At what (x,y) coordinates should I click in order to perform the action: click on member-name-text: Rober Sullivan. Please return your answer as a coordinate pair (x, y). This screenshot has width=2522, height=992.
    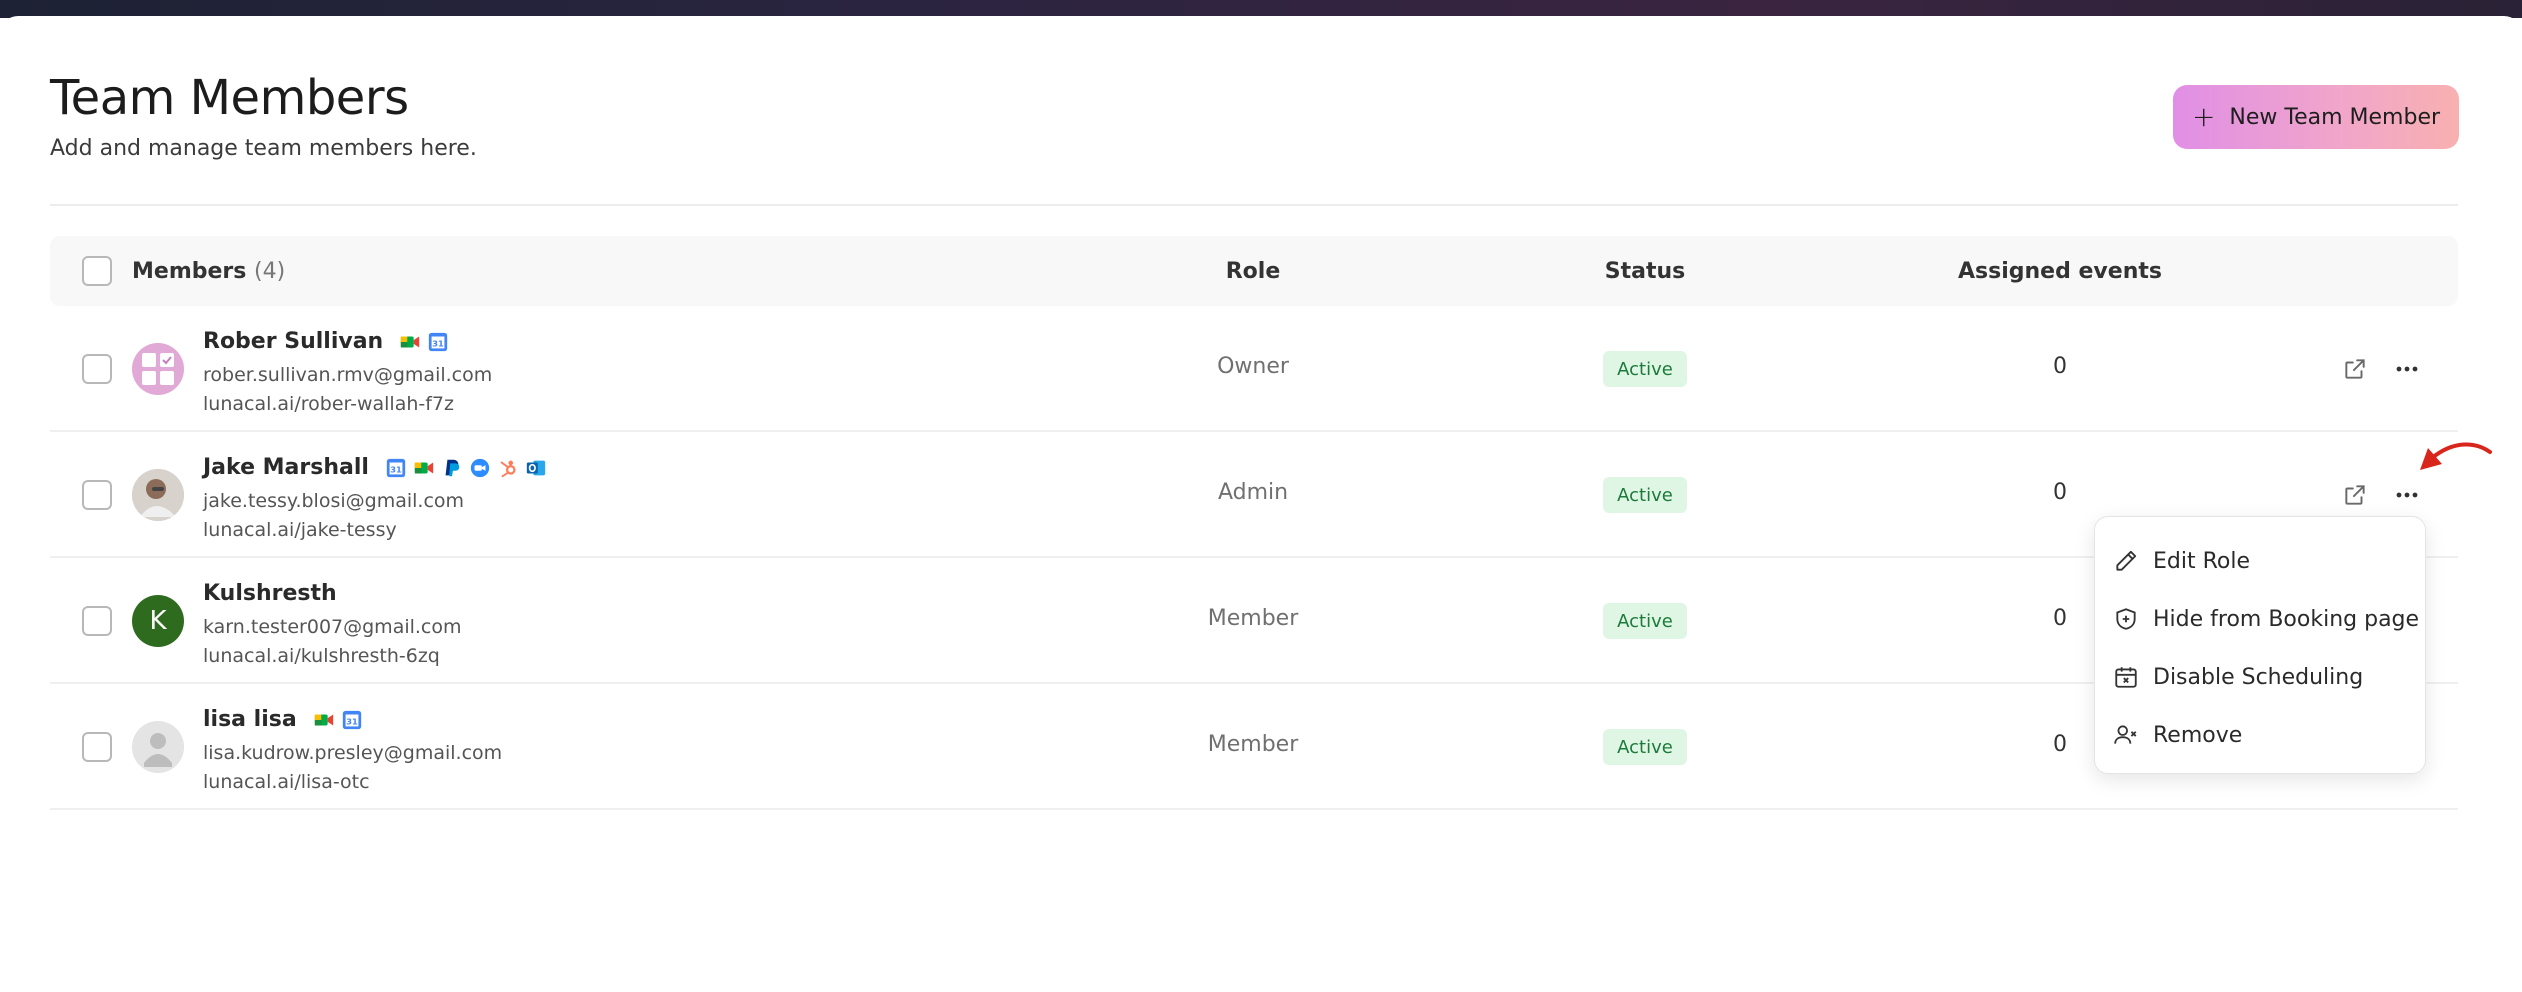
    Looking at the image, I should click on (293, 341).